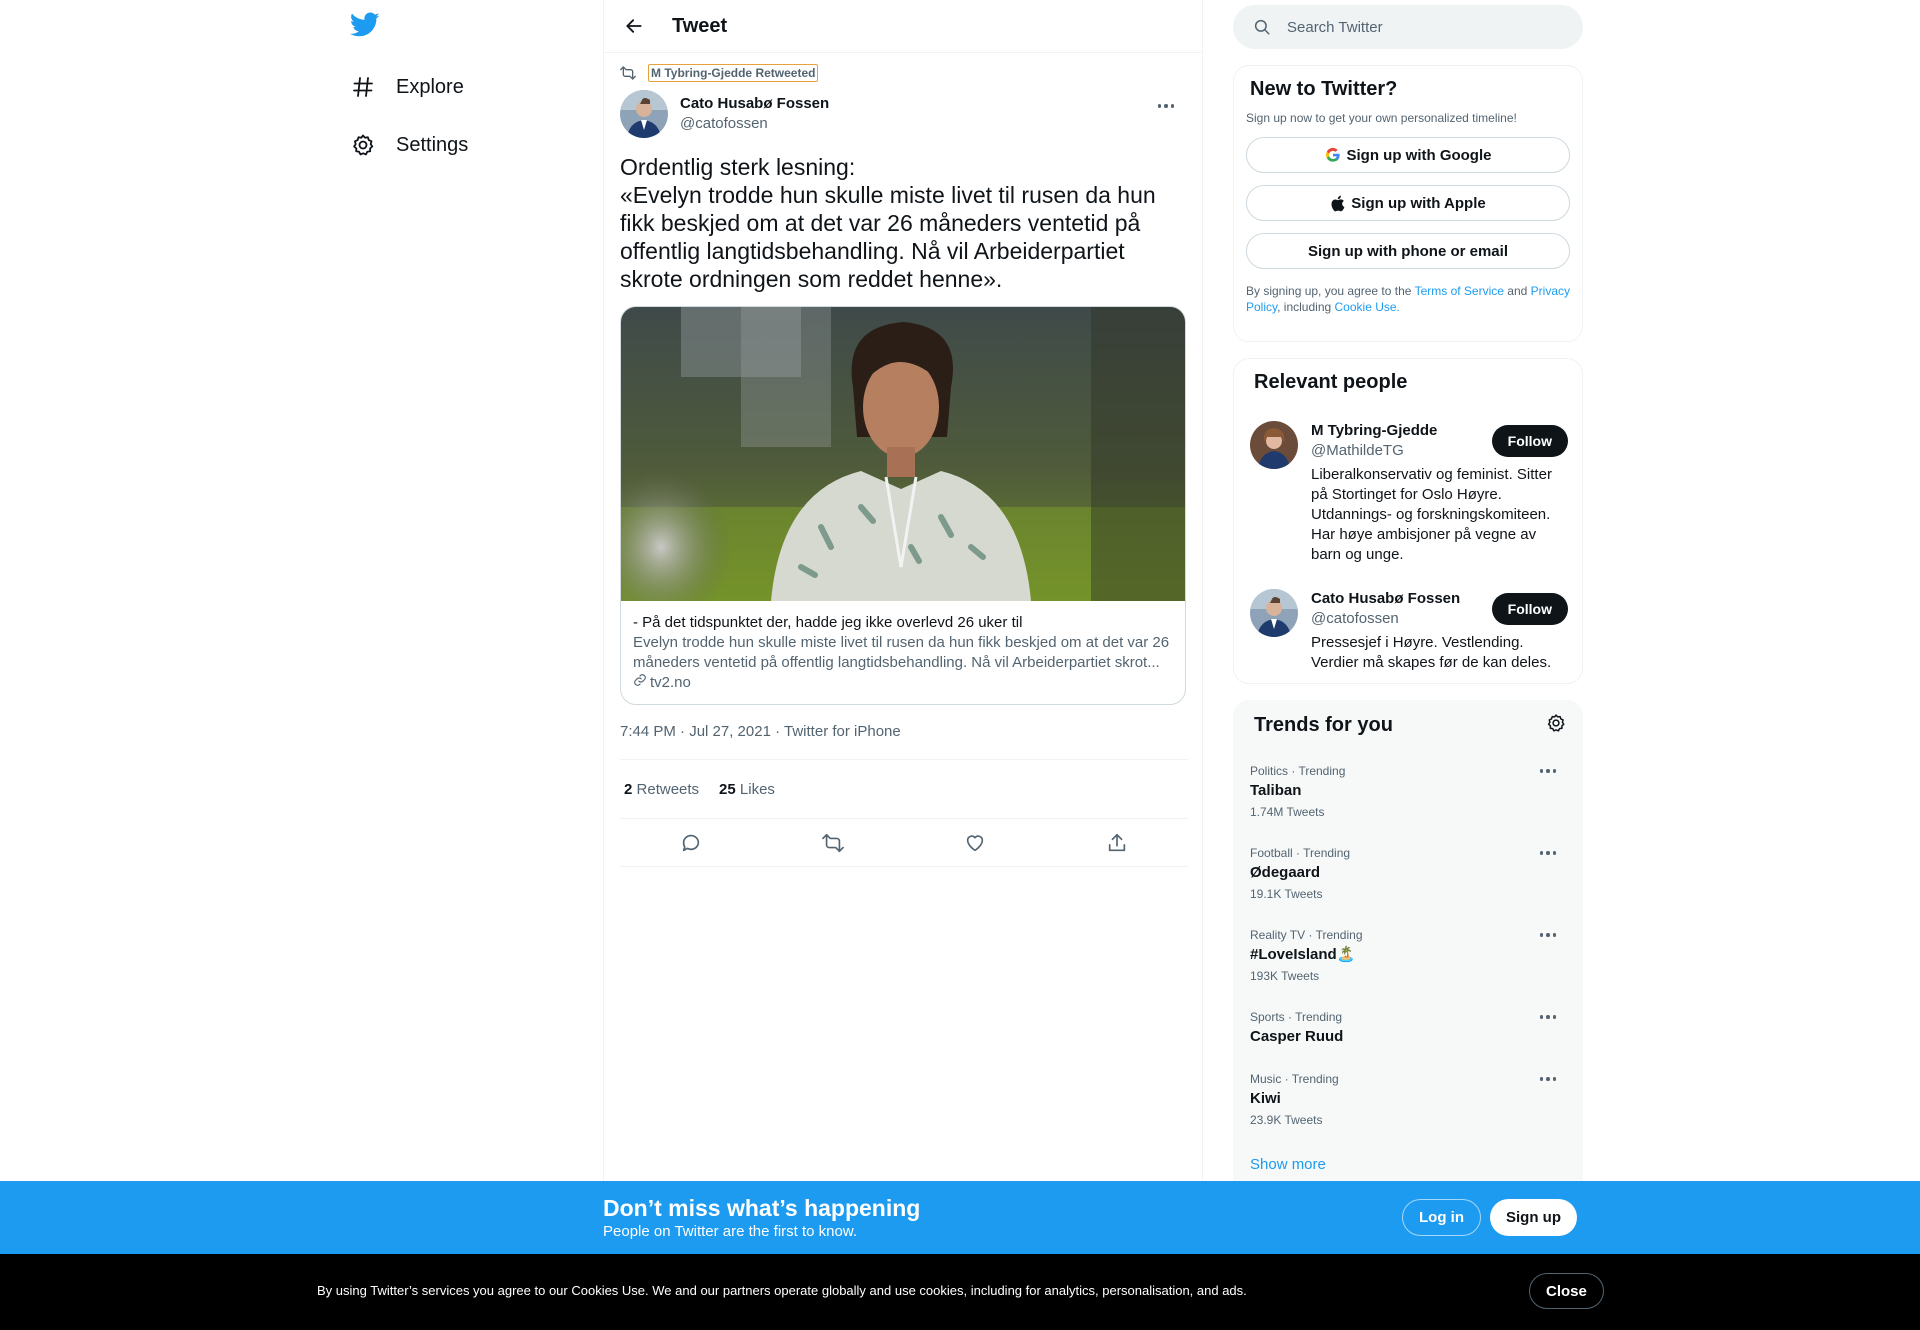  Describe the element at coordinates (754, 104) in the screenshot. I see `author-name: Cato Husabø Fossen` at that location.